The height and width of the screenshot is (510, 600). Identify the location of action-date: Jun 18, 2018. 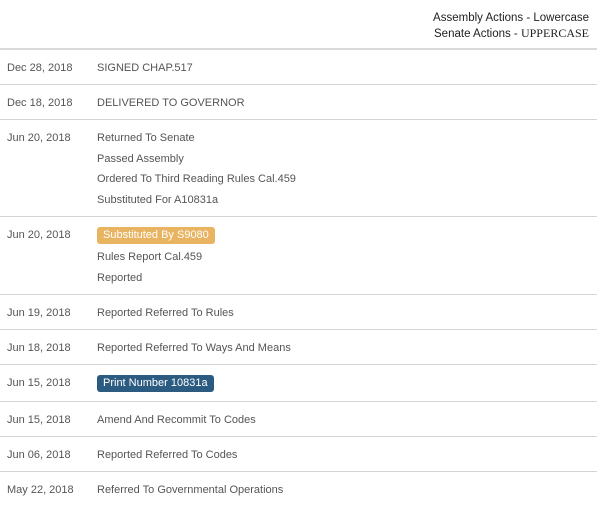
(39, 347).